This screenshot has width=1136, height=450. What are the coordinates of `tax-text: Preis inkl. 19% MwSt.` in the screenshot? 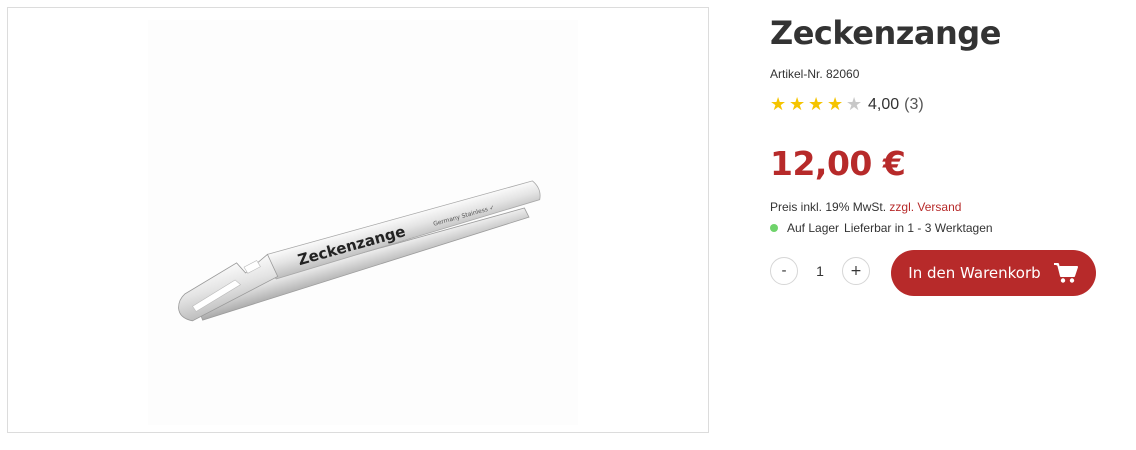 It's located at (828, 207).